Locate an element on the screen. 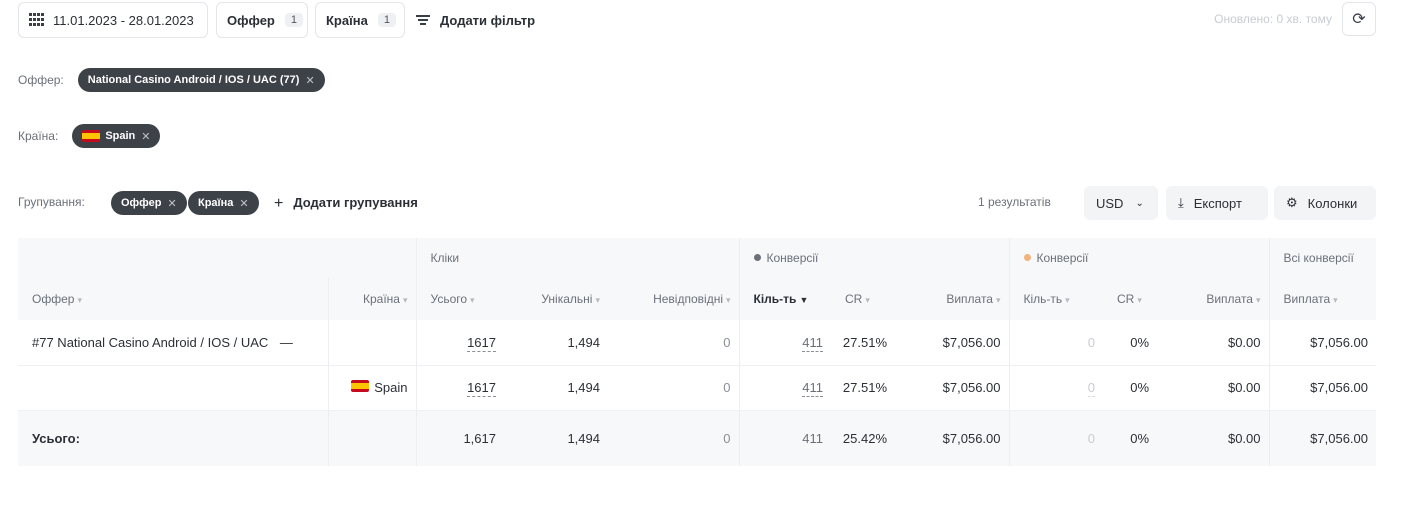  header-conv1-payout-label: Виплата is located at coordinates (969, 299).